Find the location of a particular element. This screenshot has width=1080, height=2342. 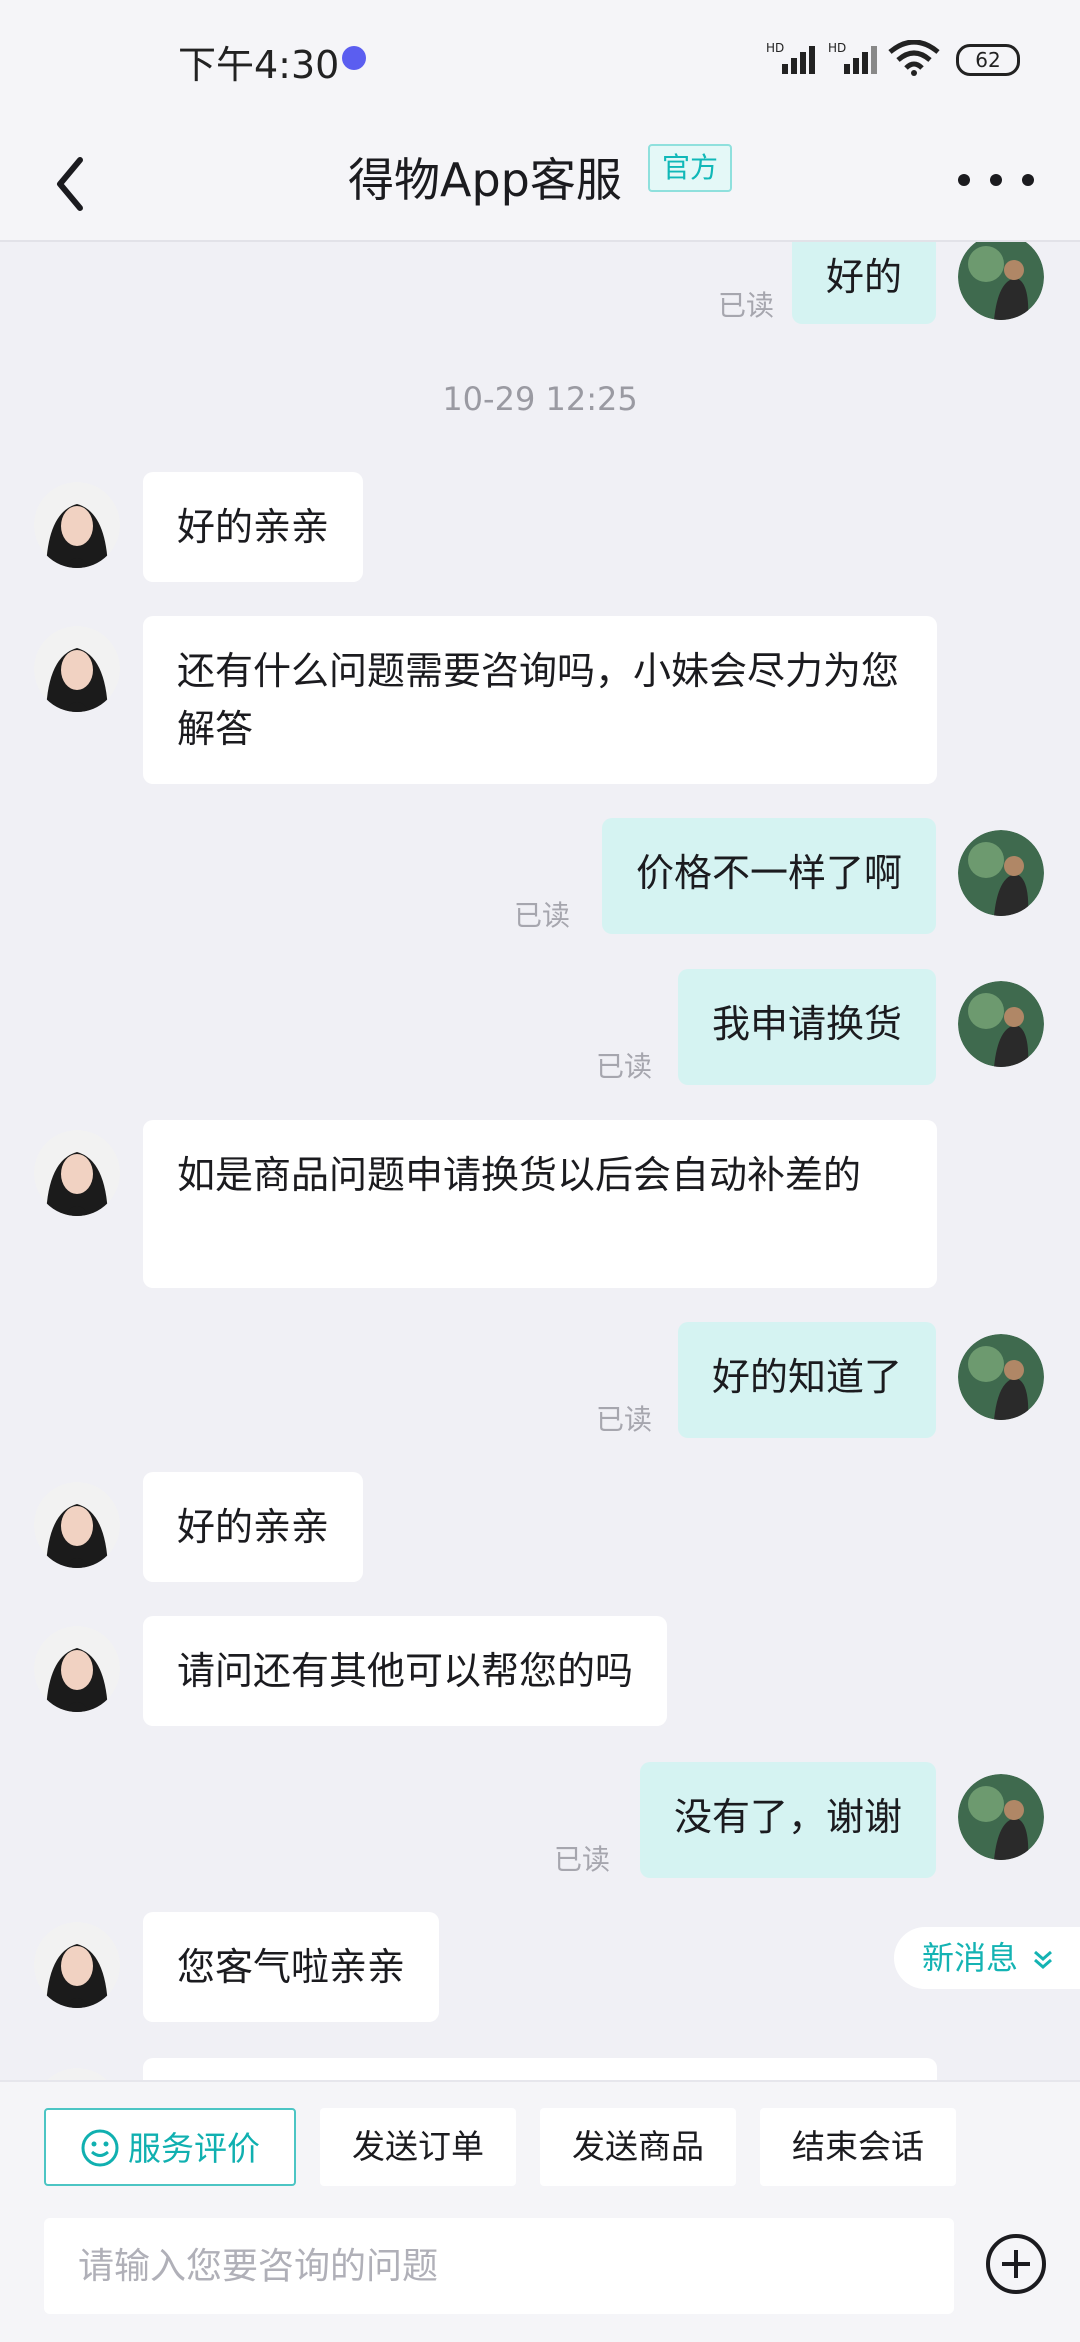

send-order-button: 发送订单 is located at coordinates (418, 2147).